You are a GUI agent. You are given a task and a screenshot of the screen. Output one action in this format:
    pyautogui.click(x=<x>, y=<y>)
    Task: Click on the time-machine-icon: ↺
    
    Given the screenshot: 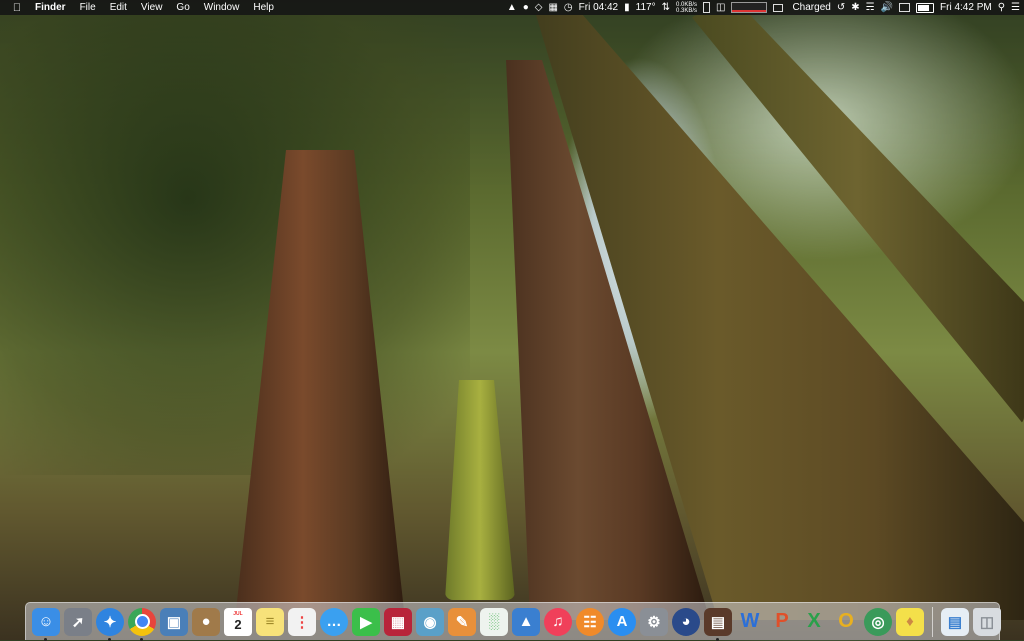 What is the action you would take?
    pyautogui.click(x=841, y=7)
    